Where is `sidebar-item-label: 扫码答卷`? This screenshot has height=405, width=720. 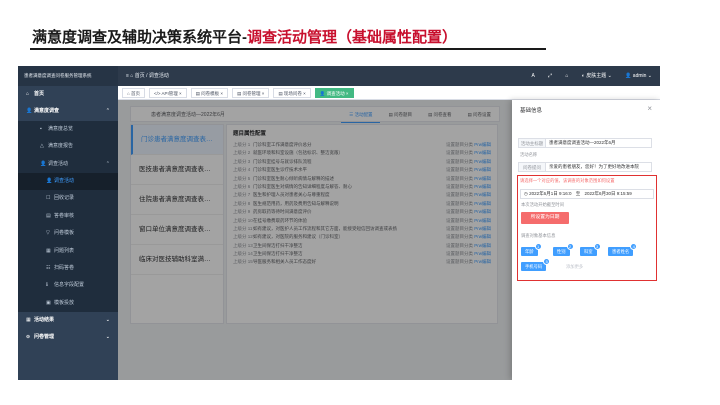 sidebar-item-label: 扫码答卷 is located at coordinates (64, 267).